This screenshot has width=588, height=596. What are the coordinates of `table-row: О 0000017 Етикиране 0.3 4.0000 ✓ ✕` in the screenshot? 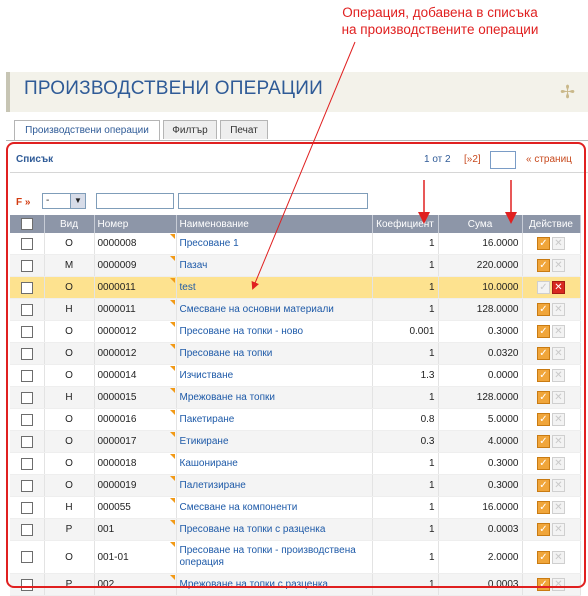 It's located at (295, 441).